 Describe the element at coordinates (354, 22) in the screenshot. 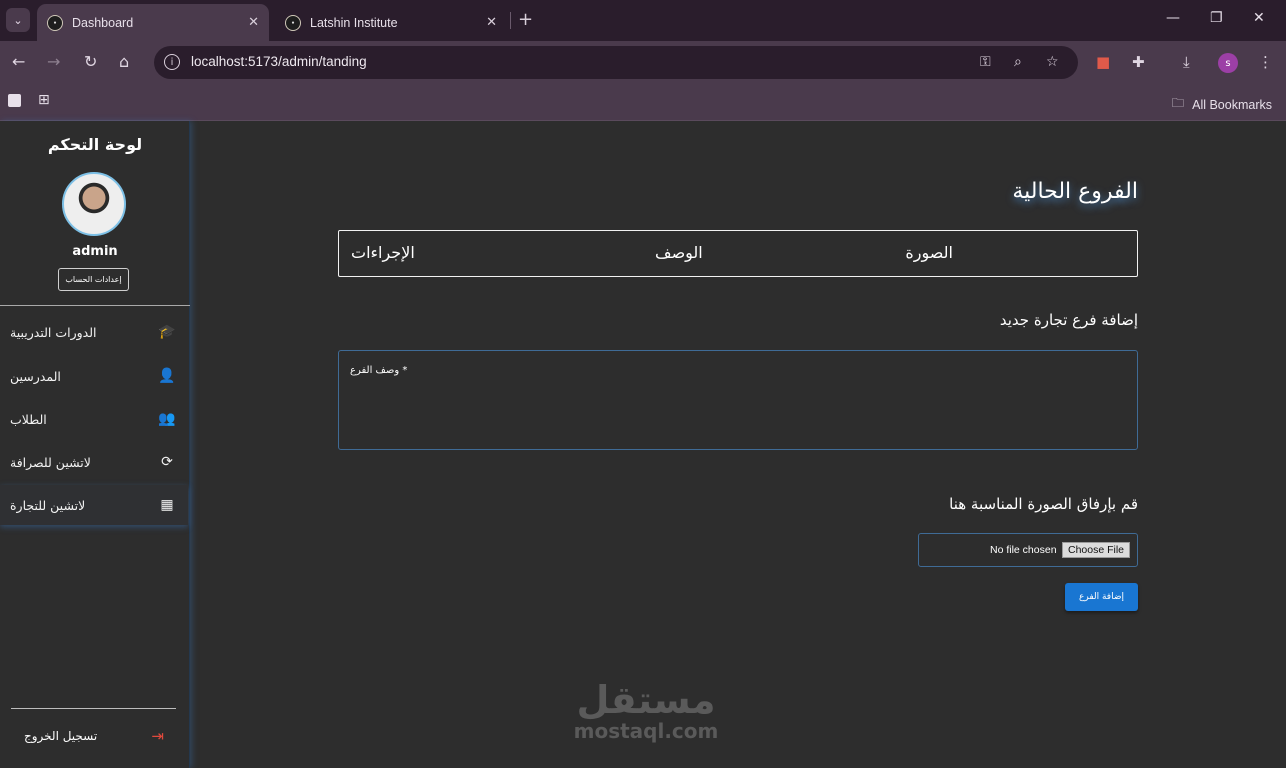

I see `tab-title: Latshin Institute` at that location.